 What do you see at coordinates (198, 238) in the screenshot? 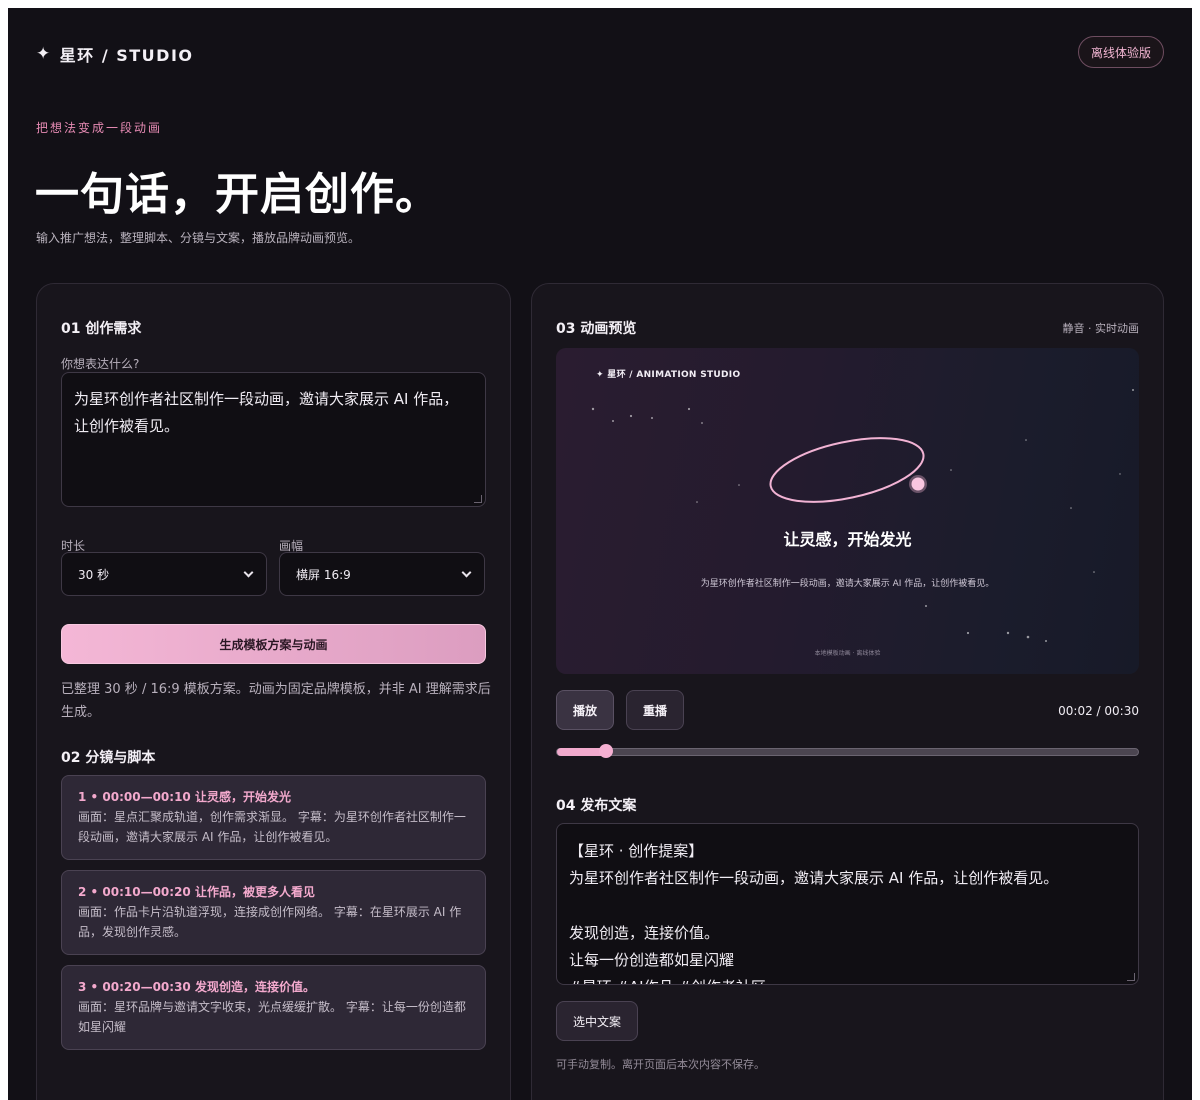
I see `page-subtitle: 输入推广想法，整理脚本、分镜与文案，播放品牌动画预览。` at bounding box center [198, 238].